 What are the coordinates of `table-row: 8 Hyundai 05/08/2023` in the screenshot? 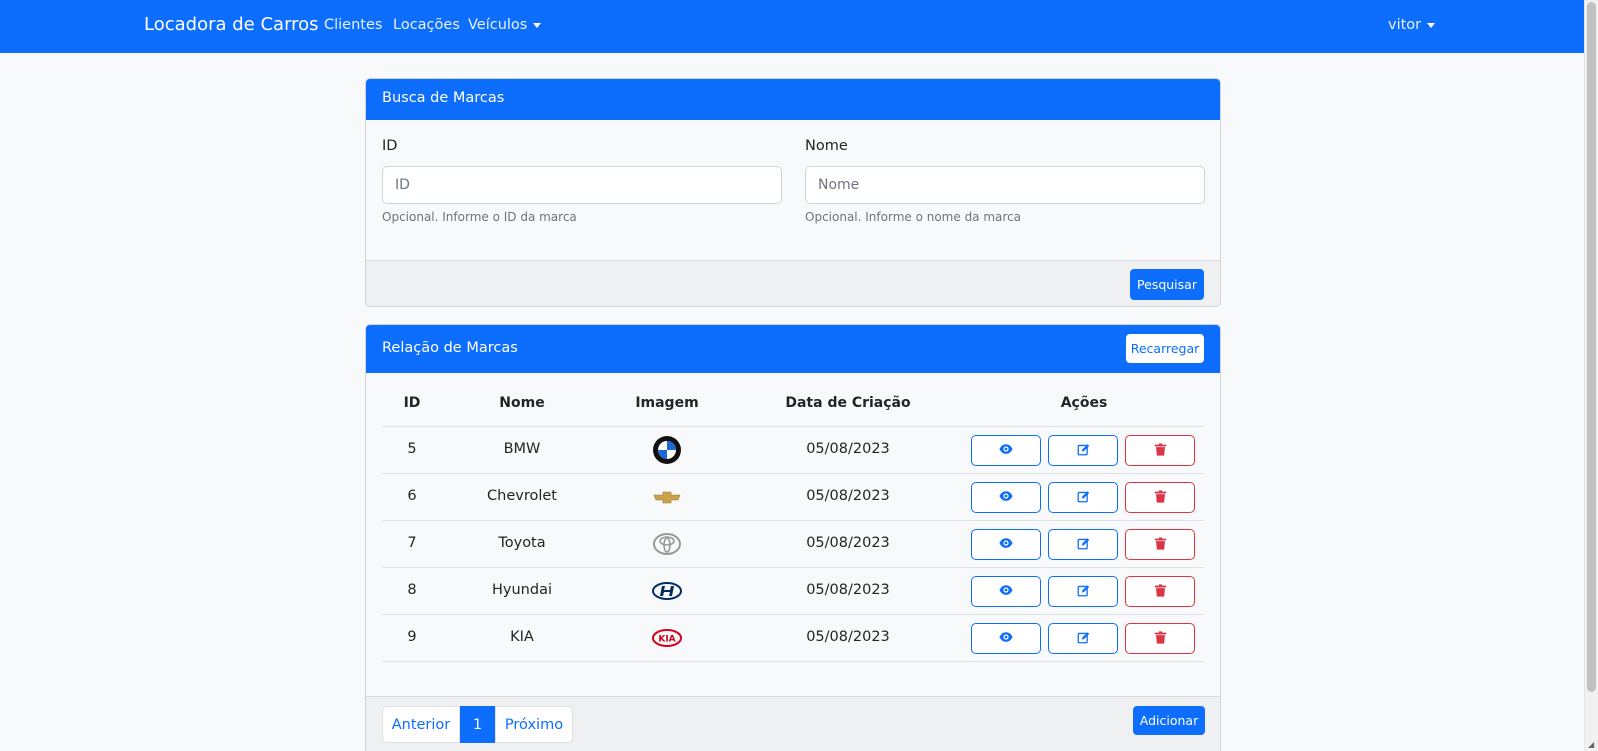 It's located at (793, 591).